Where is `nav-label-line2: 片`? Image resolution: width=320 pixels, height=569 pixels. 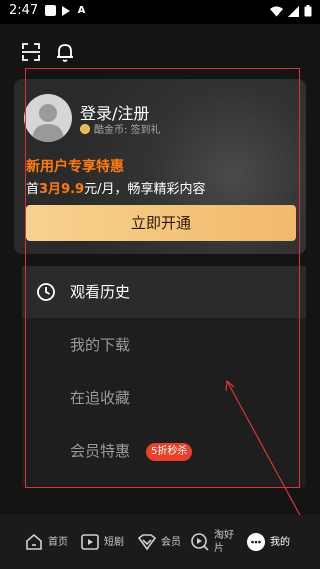 nav-label-line2: 片 is located at coordinates (219, 548).